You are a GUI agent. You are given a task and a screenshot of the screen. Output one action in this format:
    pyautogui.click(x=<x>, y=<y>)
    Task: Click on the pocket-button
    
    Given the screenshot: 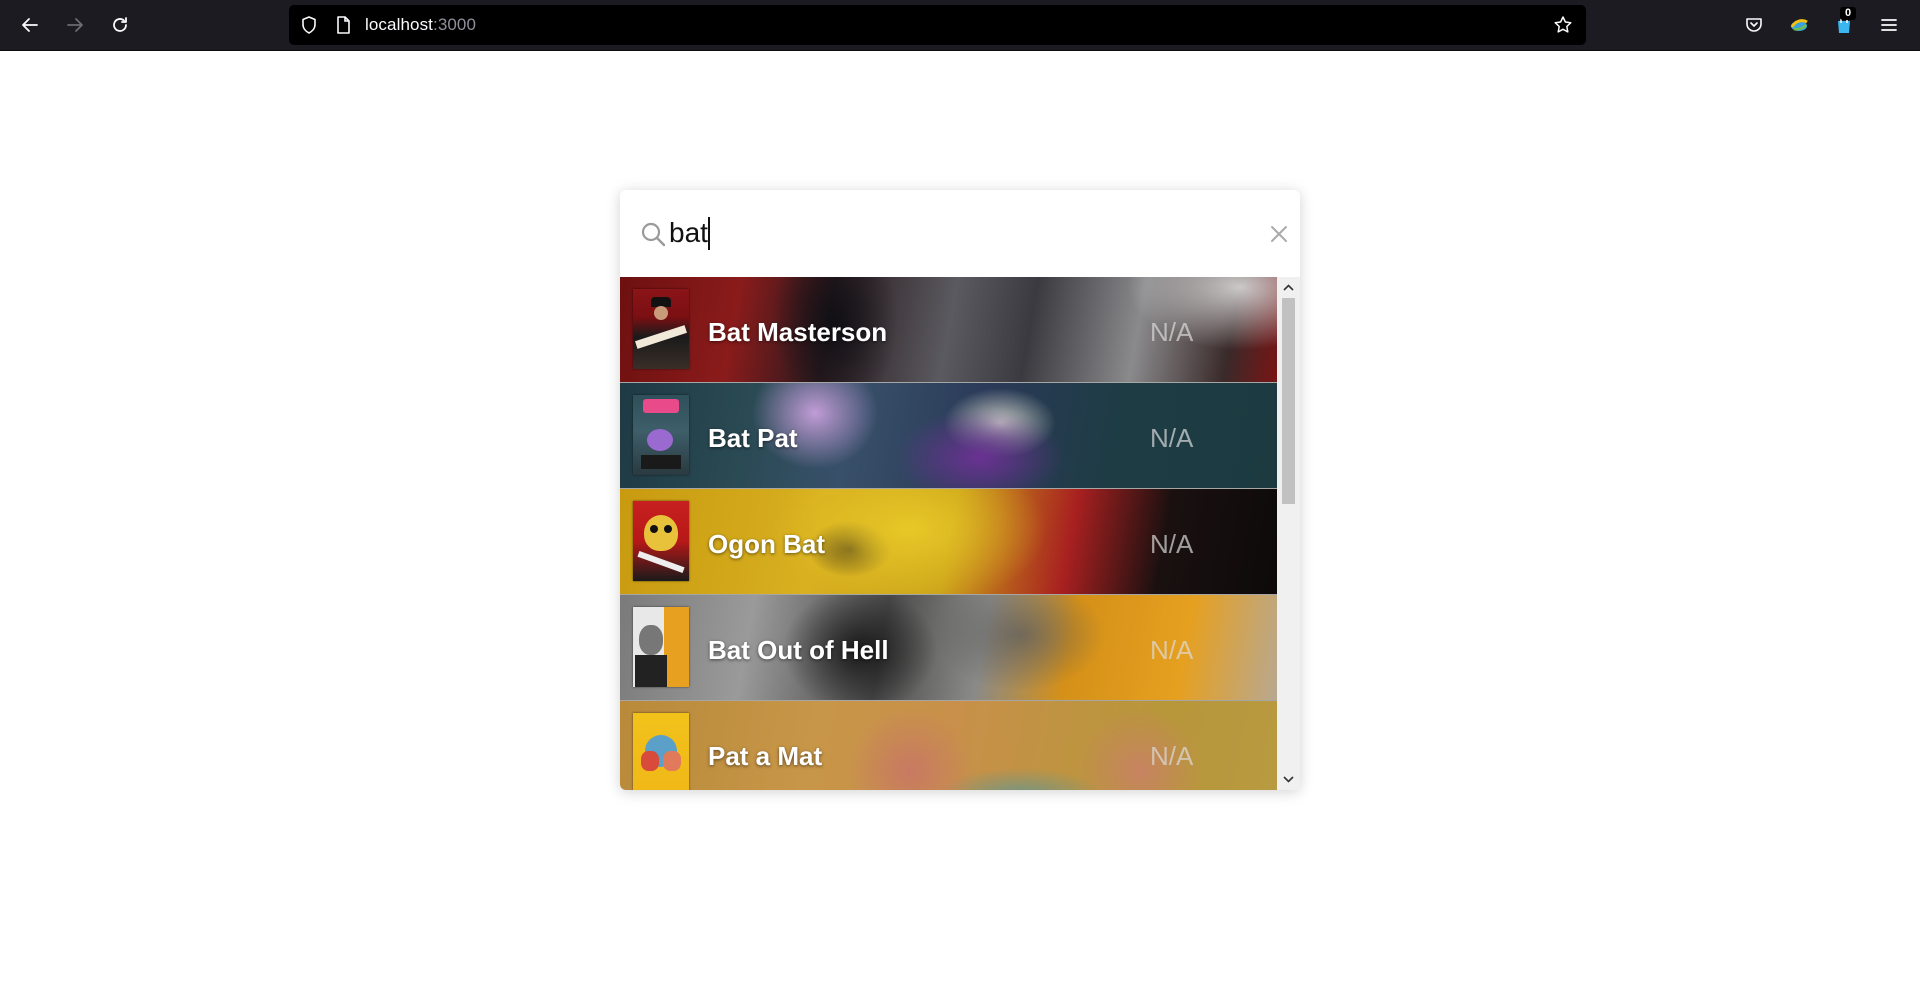 What is the action you would take?
    pyautogui.click(x=1754, y=25)
    